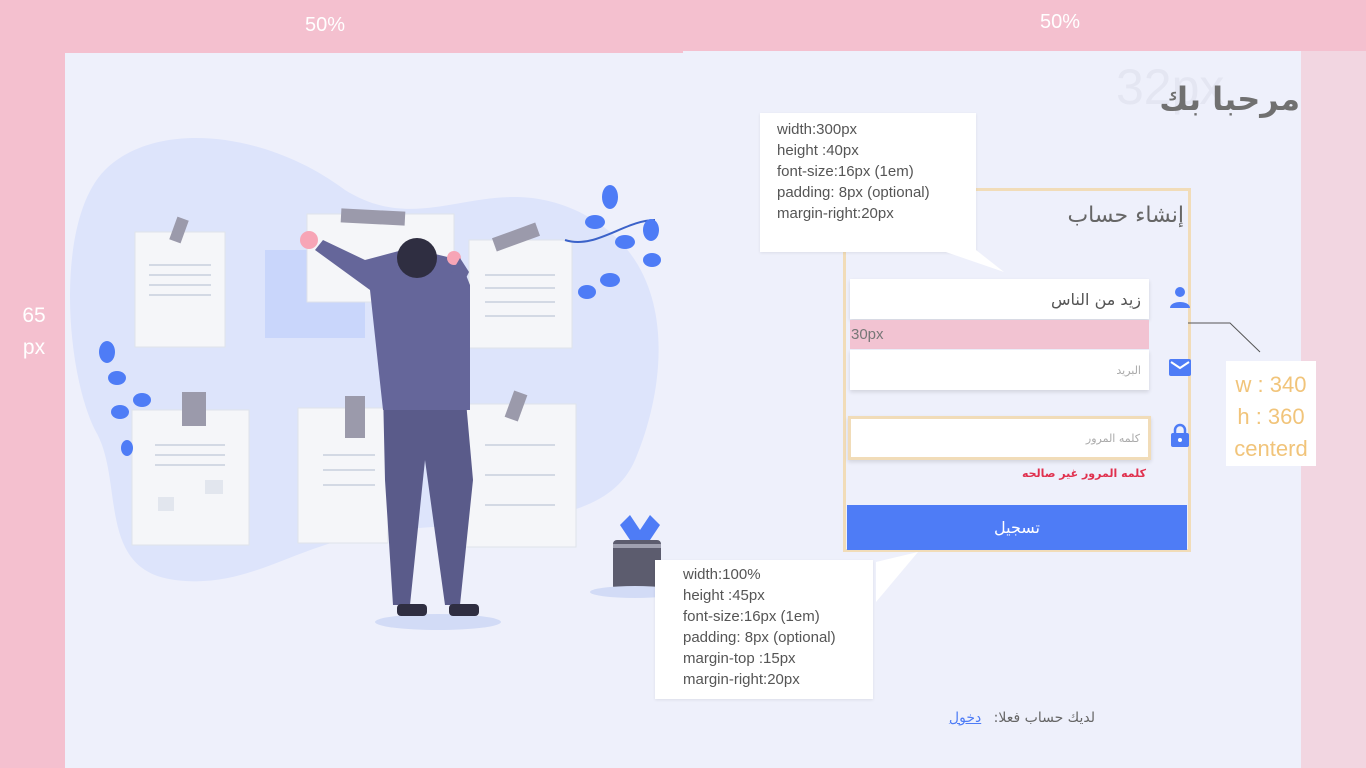 This screenshot has height=768, width=1366. Describe the element at coordinates (759, 637) in the screenshot. I see `button-spec-line: padding: 8px (optional)` at that location.